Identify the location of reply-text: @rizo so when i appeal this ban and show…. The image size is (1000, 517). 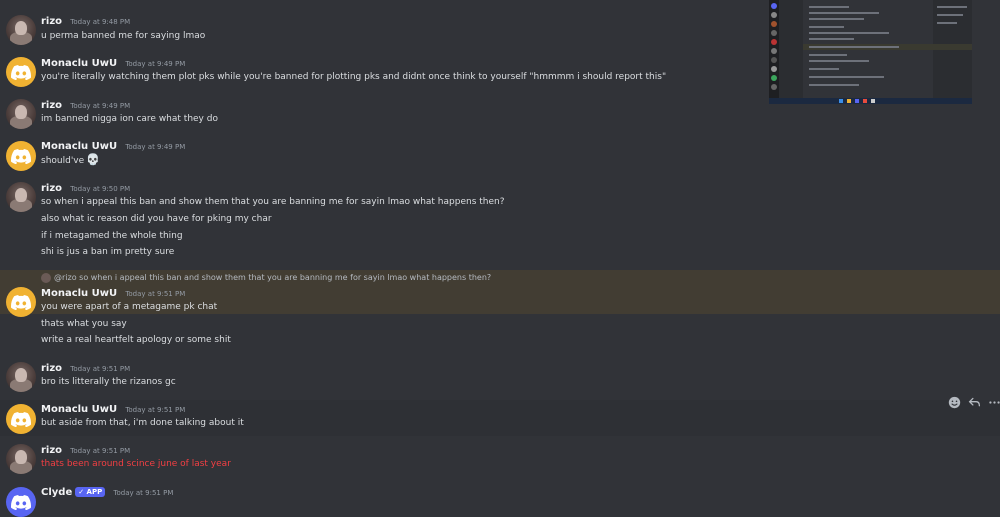
(273, 277).